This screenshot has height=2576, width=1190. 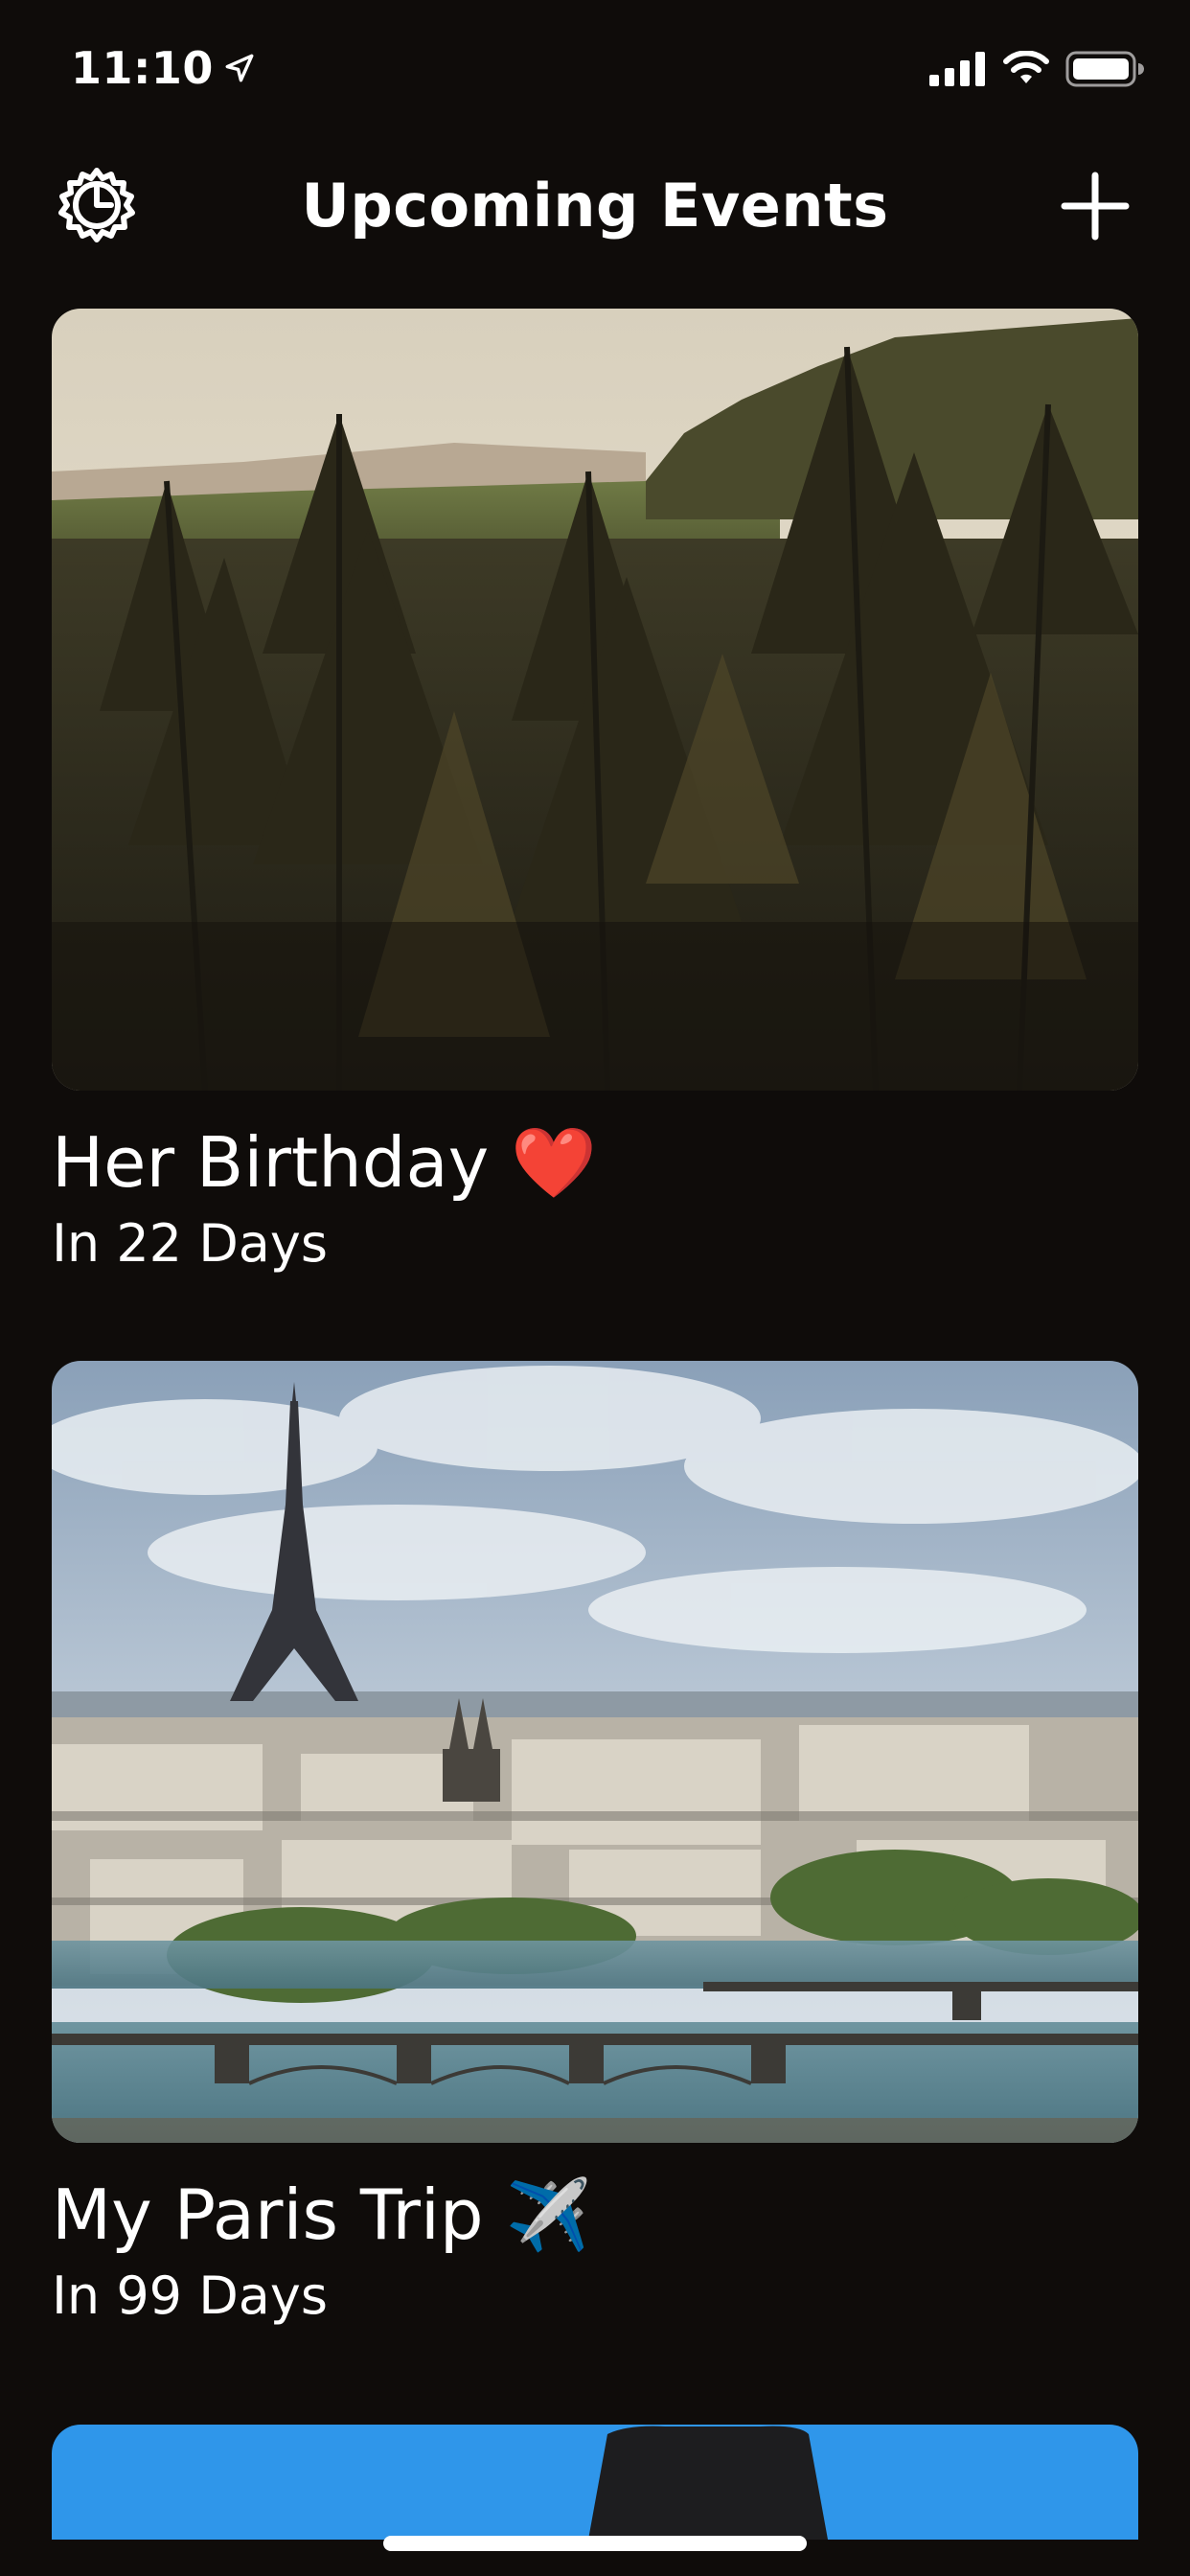 I want to click on status-time-text: 11:10, so click(x=143, y=68).